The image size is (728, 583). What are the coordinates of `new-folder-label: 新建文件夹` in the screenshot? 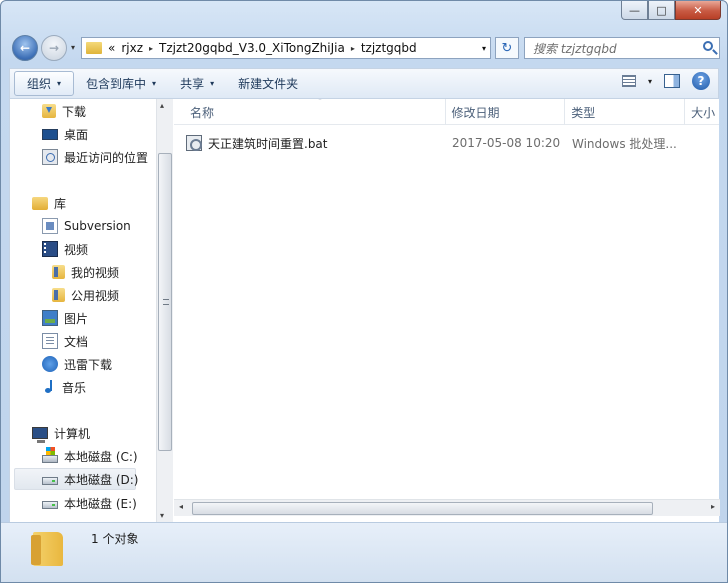 It's located at (268, 84).